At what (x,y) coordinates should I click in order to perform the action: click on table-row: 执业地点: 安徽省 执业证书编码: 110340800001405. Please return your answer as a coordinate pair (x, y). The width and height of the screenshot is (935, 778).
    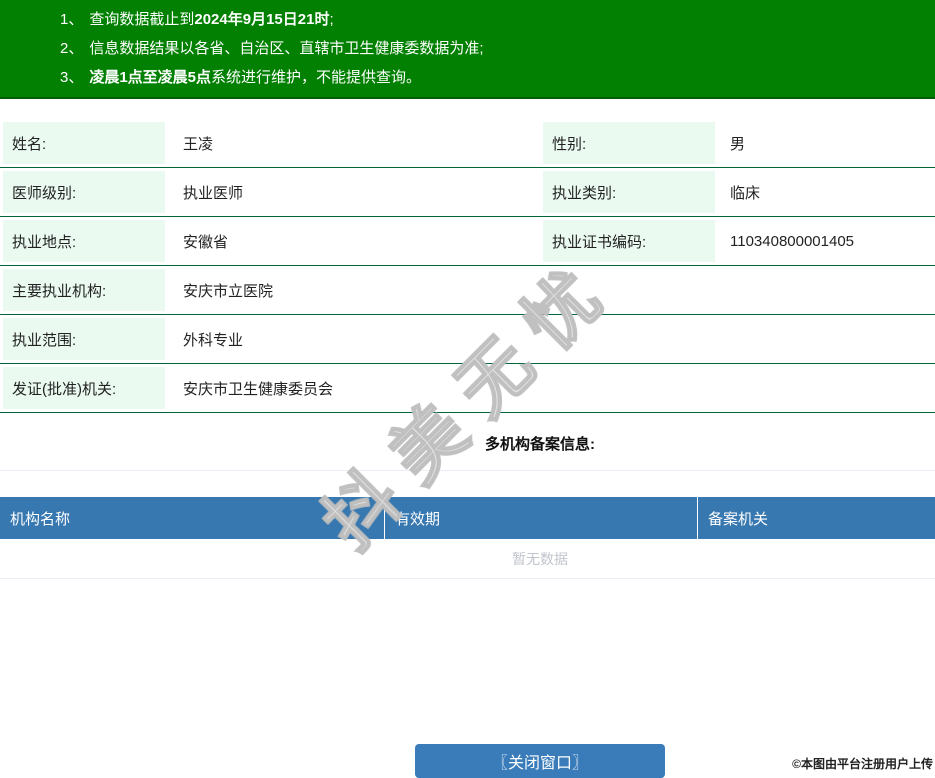
    Looking at the image, I should click on (467, 241).